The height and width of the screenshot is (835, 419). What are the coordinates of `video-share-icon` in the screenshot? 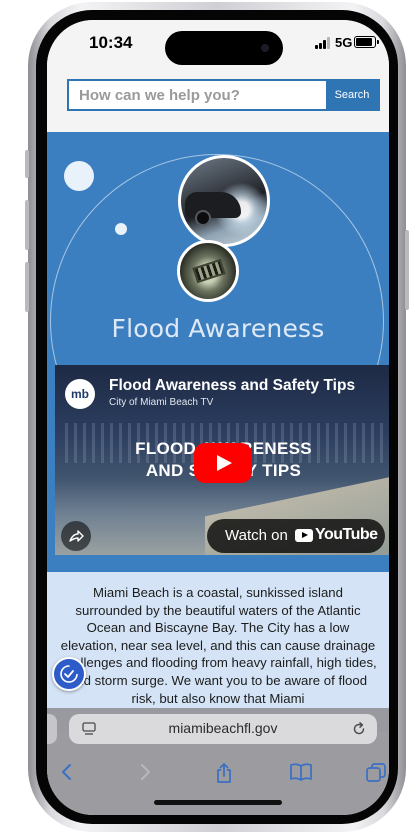 It's located at (76, 536).